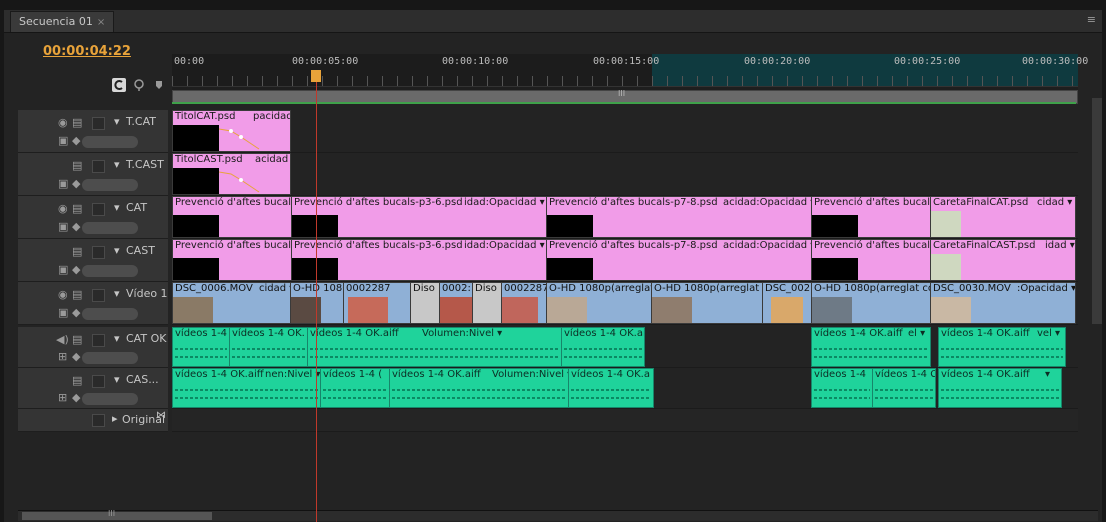 This screenshot has height=522, width=1106. Describe the element at coordinates (603, 347) in the screenshot. I see `clip-audio-a1-4: vídeos 1-4 OK.ai` at that location.